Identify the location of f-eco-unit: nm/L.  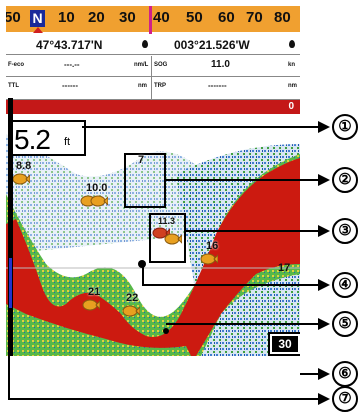
(141, 65).